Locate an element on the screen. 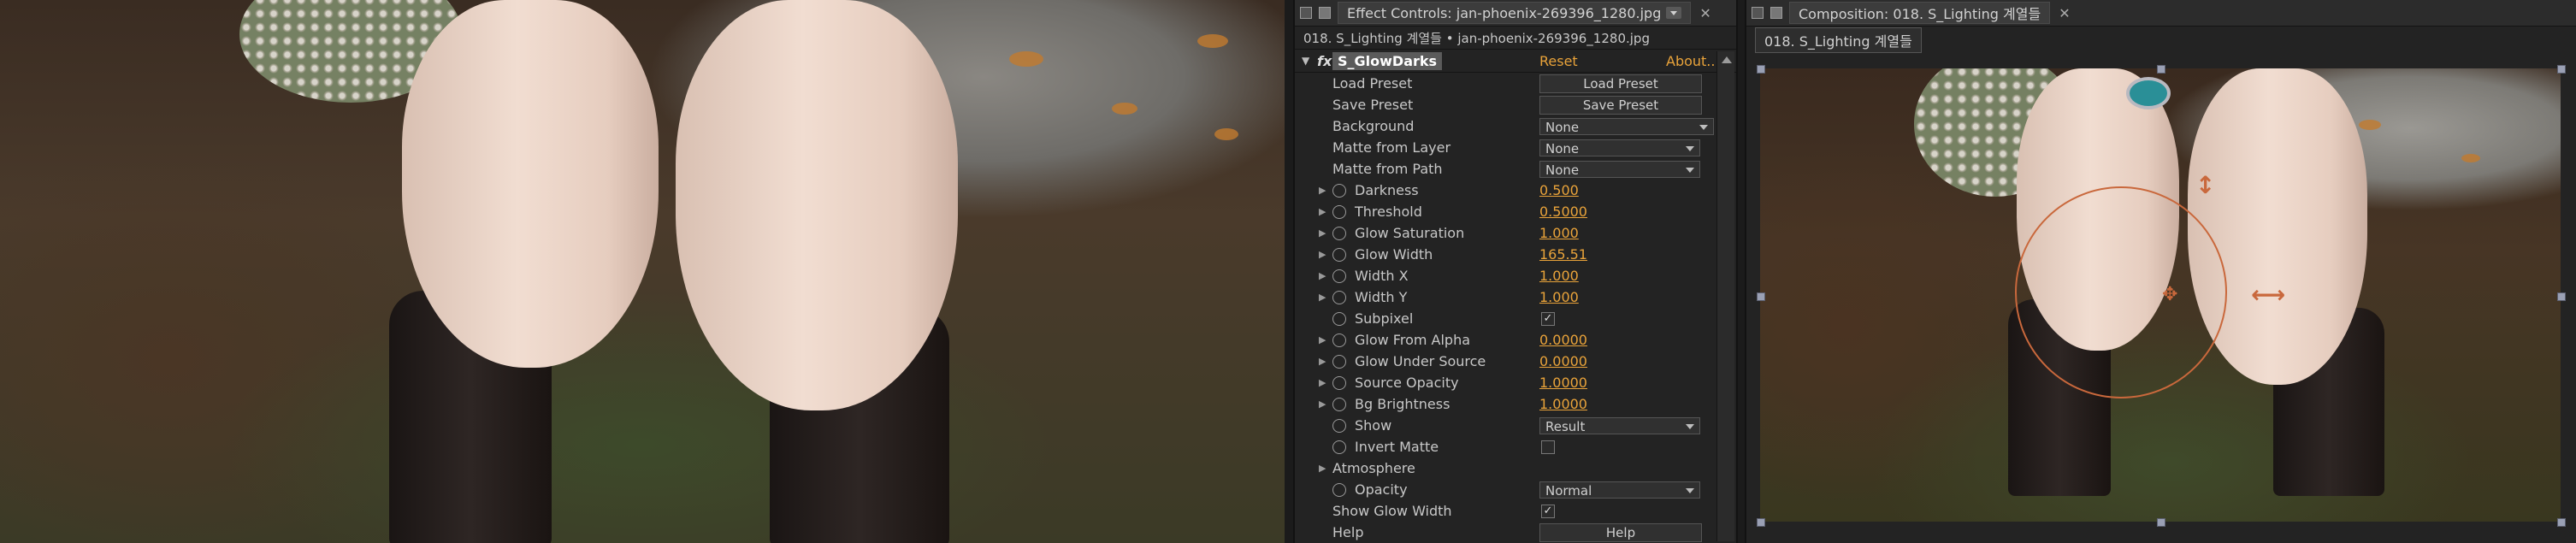  param-select: Normal is located at coordinates (1619, 490).